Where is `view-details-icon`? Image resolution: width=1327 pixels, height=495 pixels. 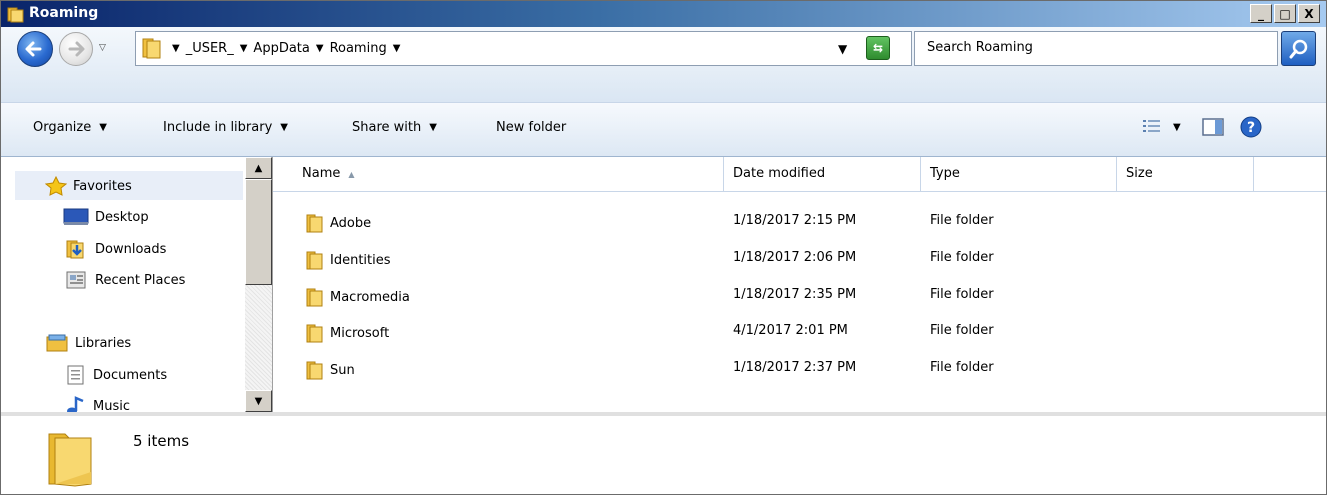
view-details-icon is located at coordinates (1152, 127).